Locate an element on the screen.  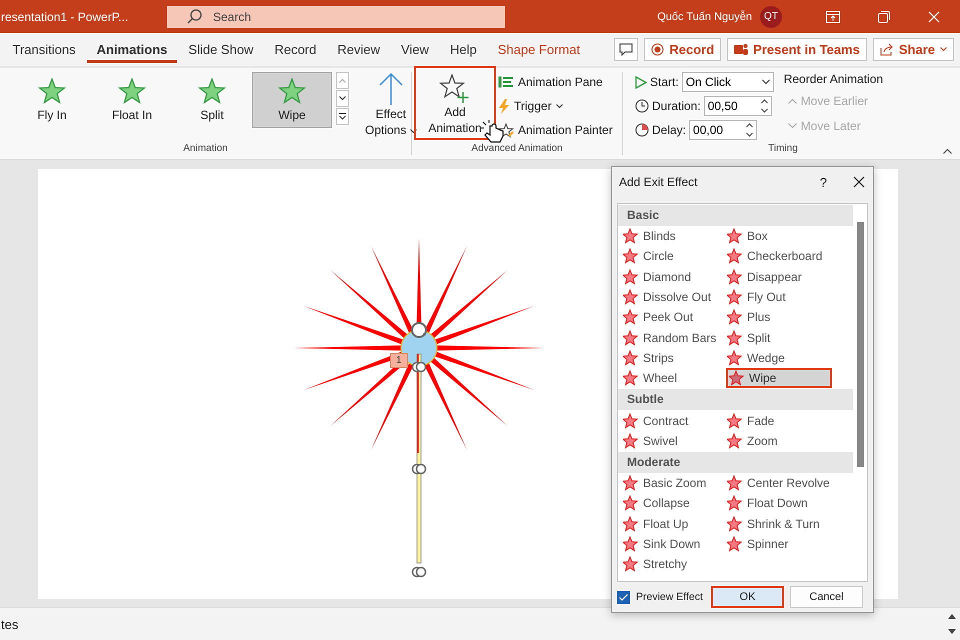
effect-item: Random Bars is located at coordinates (674, 337).